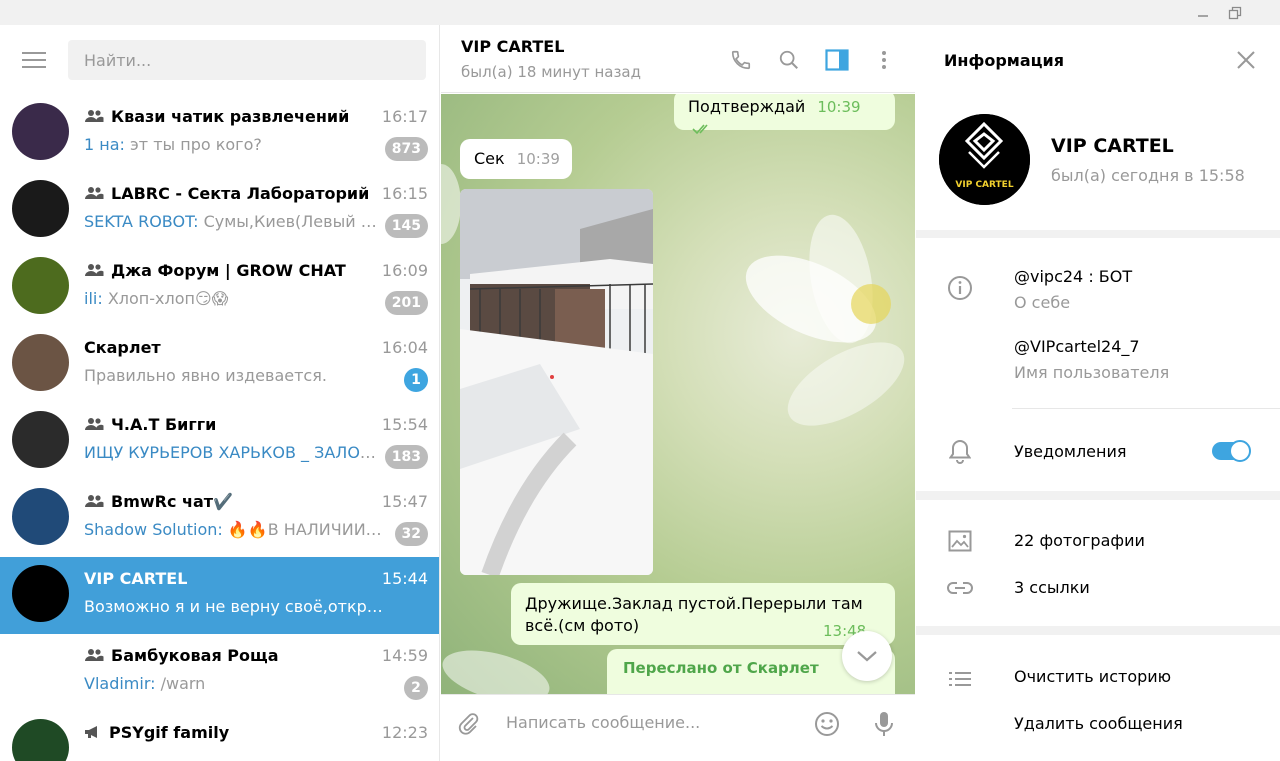 The height and width of the screenshot is (761, 1280). What do you see at coordinates (1073, 276) in the screenshot?
I see `about-value: @vipc24 : БОТ` at bounding box center [1073, 276].